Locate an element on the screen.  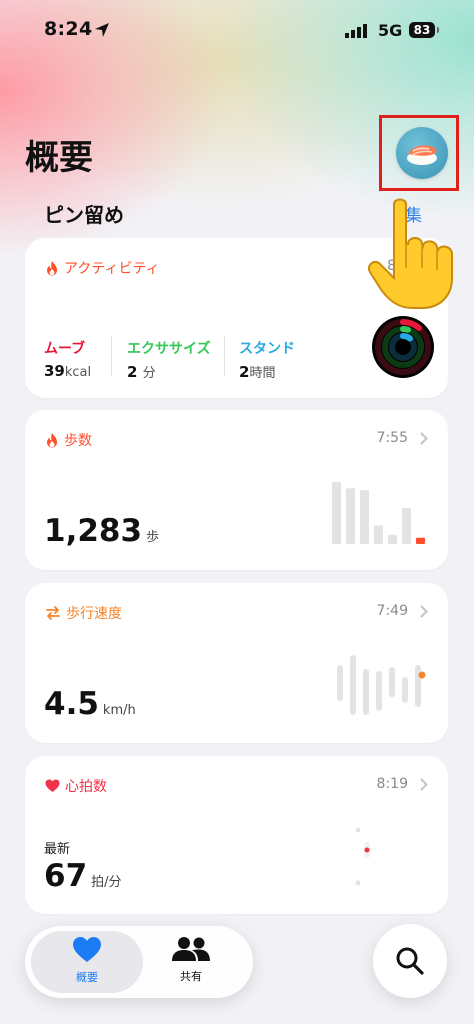
search-button is located at coordinates (410, 961).